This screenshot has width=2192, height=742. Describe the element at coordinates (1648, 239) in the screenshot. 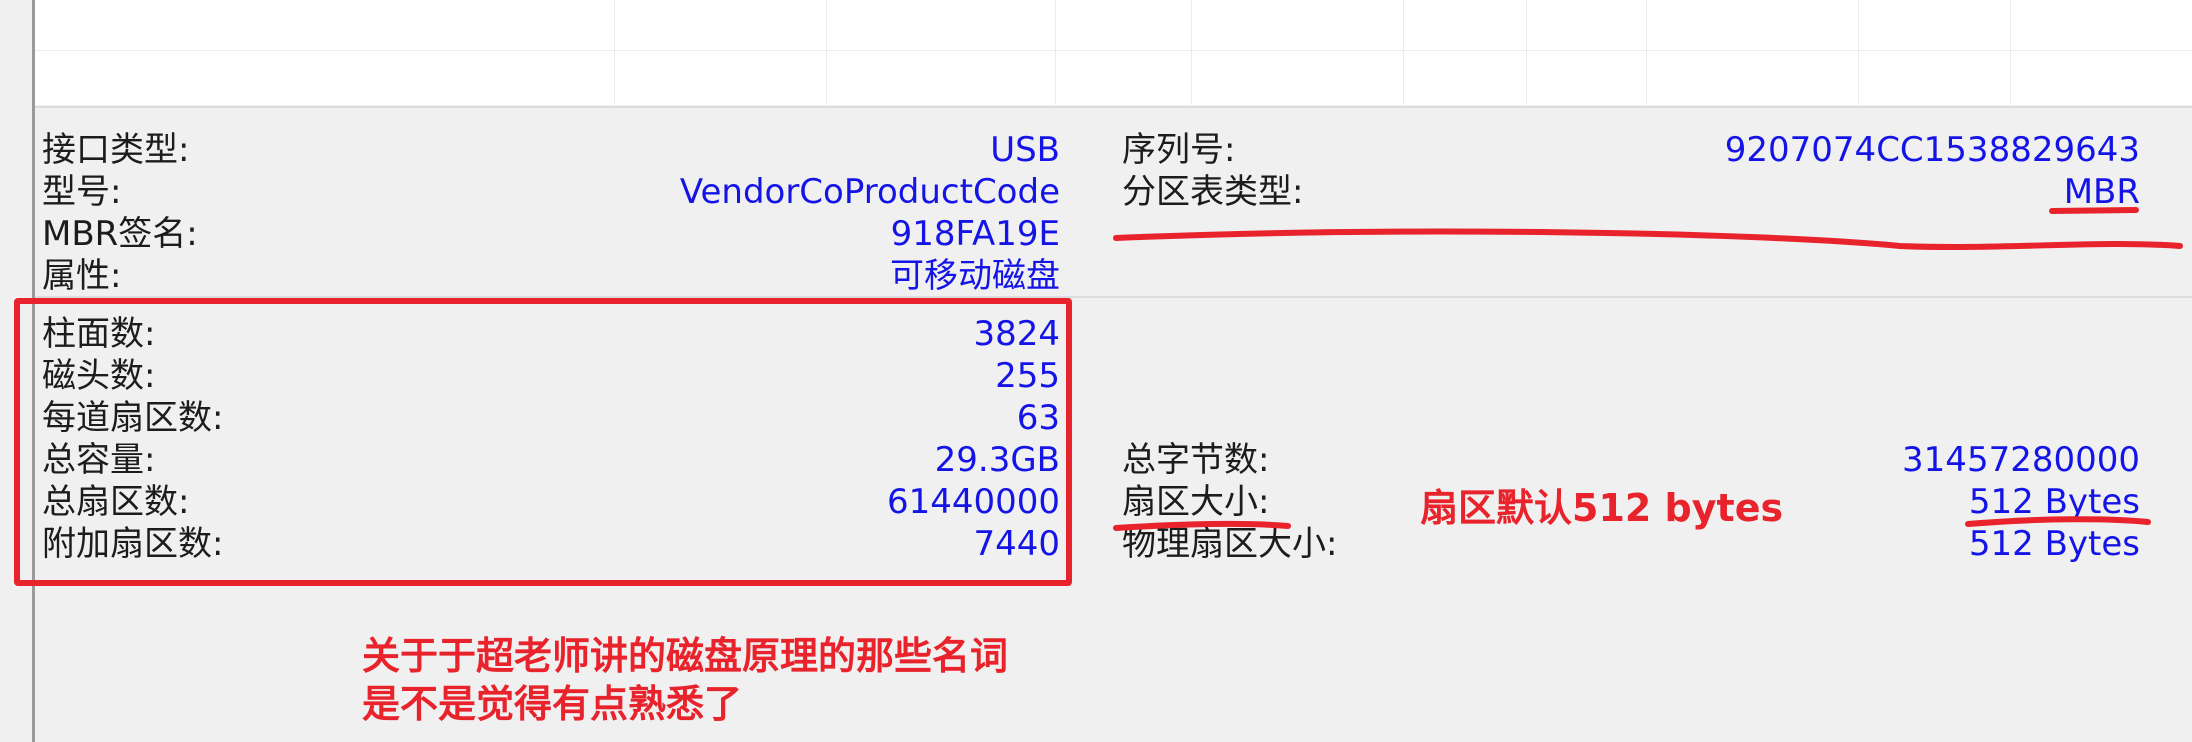

I see `partition-underline-annotation` at that location.